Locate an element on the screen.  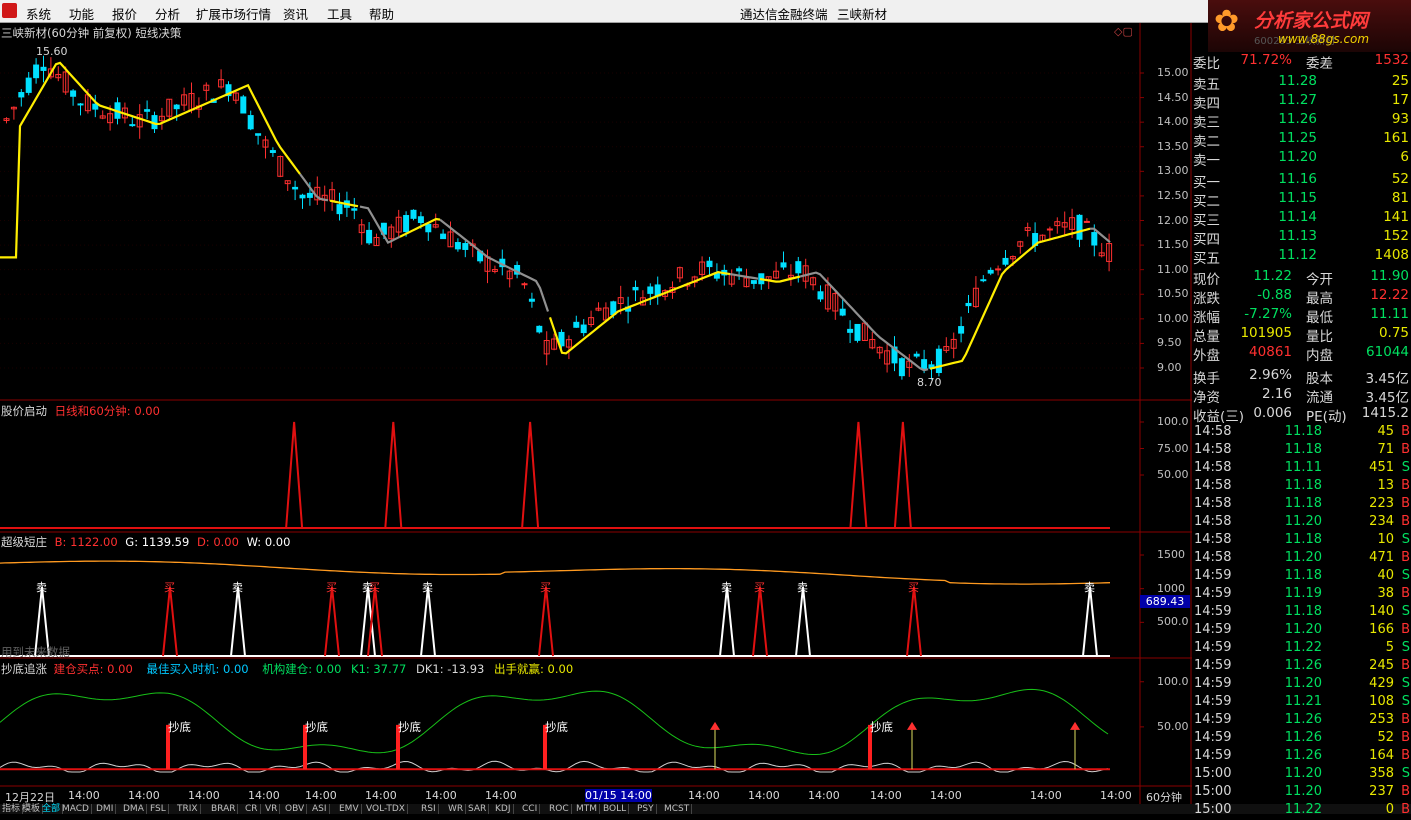
buy-level-price: 11.14 is located at coordinates (1297, 217).